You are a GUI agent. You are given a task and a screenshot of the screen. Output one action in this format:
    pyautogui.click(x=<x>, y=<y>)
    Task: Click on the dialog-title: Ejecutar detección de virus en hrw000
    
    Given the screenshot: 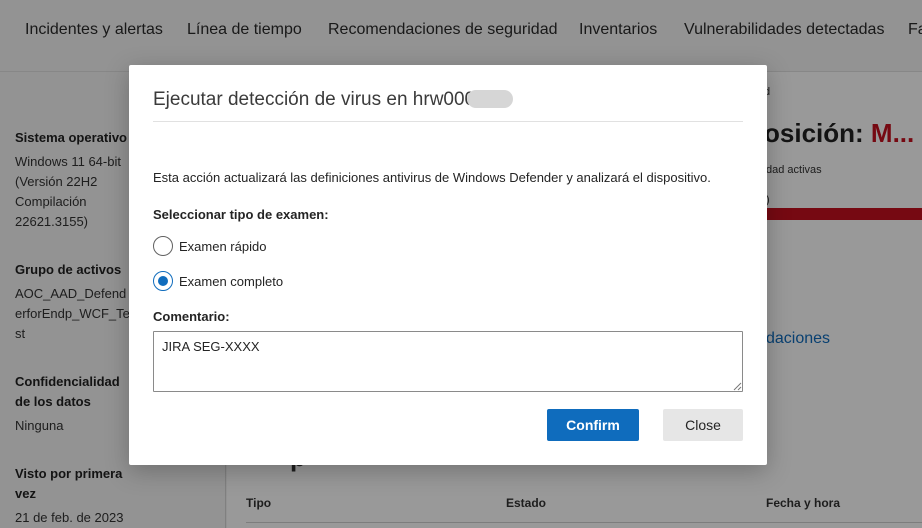 What is the action you would take?
    pyautogui.click(x=314, y=99)
    